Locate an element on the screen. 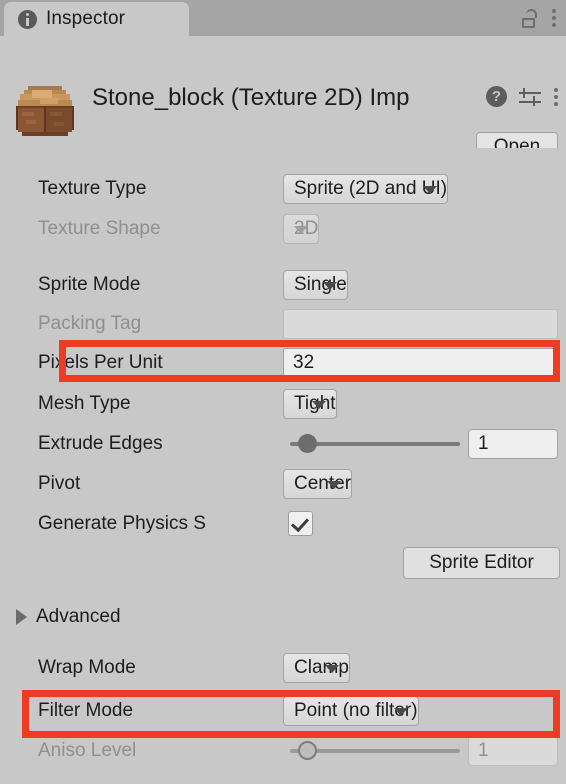  unlocked-padlock-icon is located at coordinates (529, 18).